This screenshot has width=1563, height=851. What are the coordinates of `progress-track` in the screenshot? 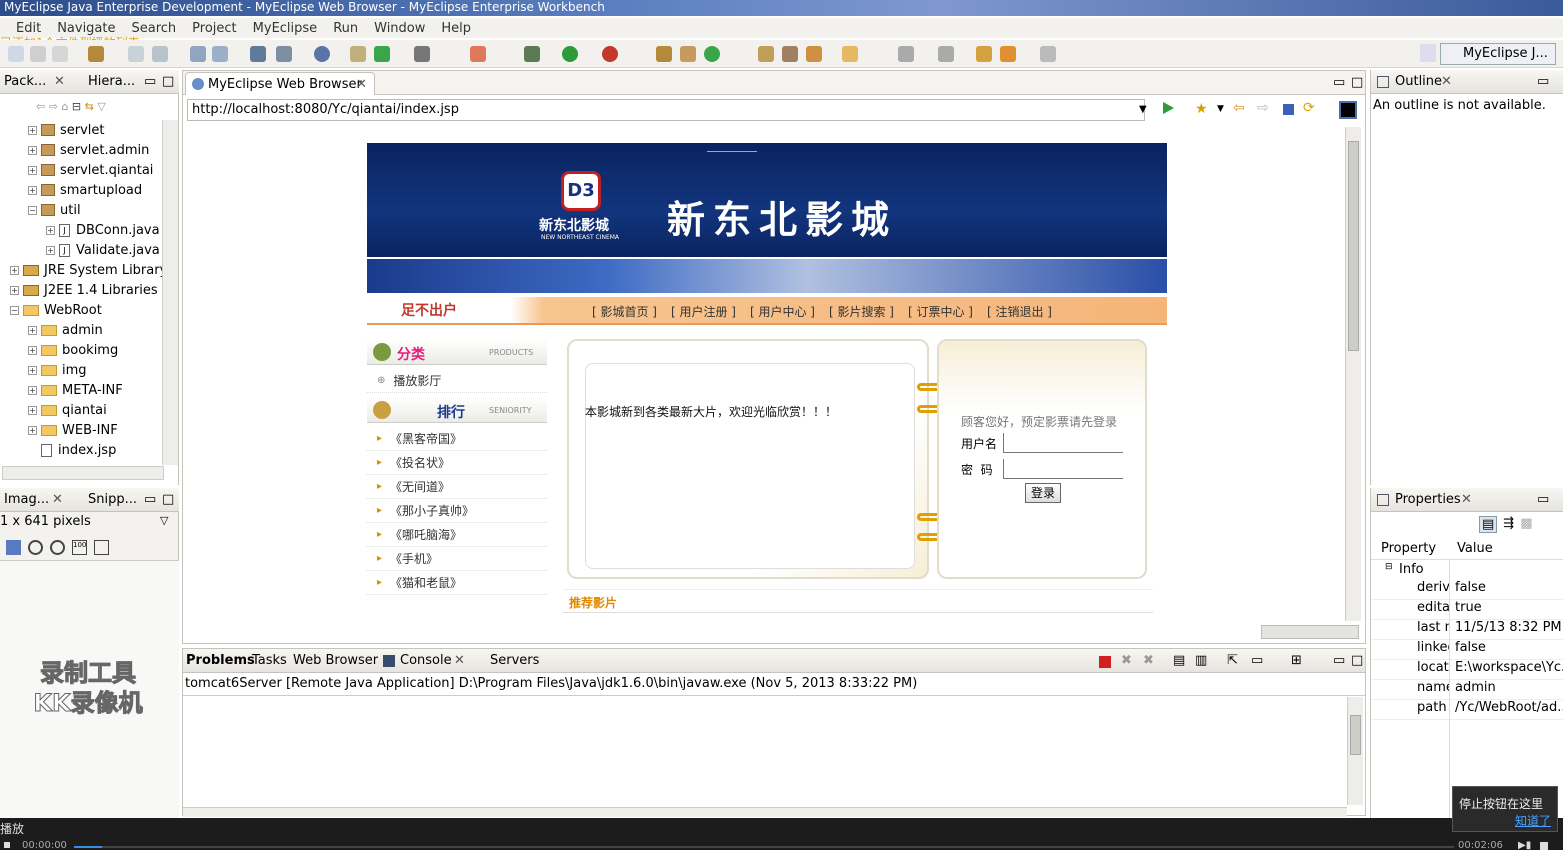 It's located at (764, 847).